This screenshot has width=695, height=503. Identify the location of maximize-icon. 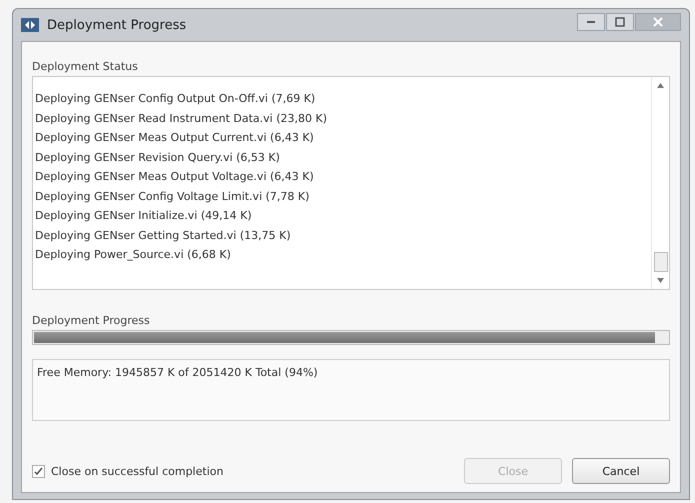
(620, 22).